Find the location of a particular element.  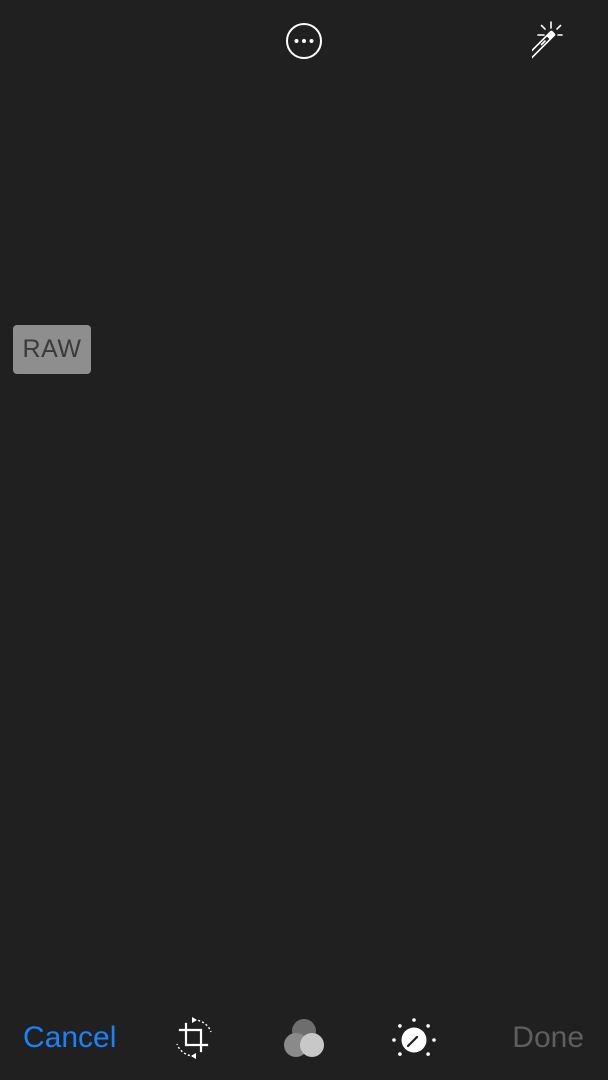

done-button: Done is located at coordinates (548, 1038).